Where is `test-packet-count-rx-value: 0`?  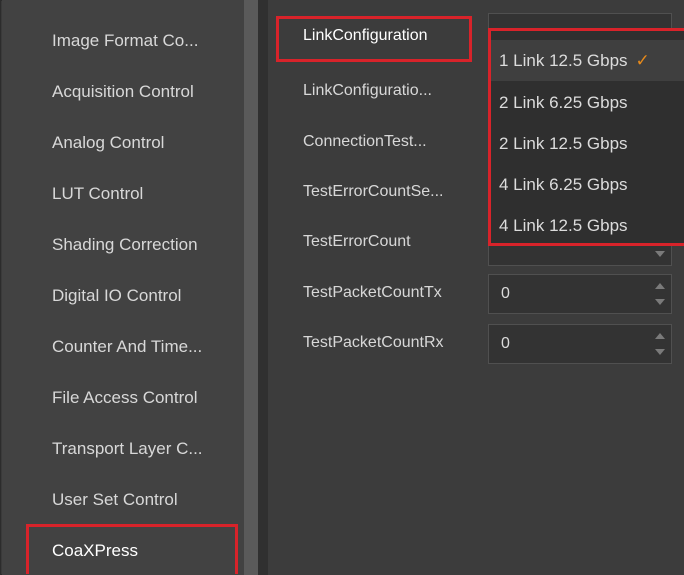
test-packet-count-rx-value: 0 is located at coordinates (505, 343).